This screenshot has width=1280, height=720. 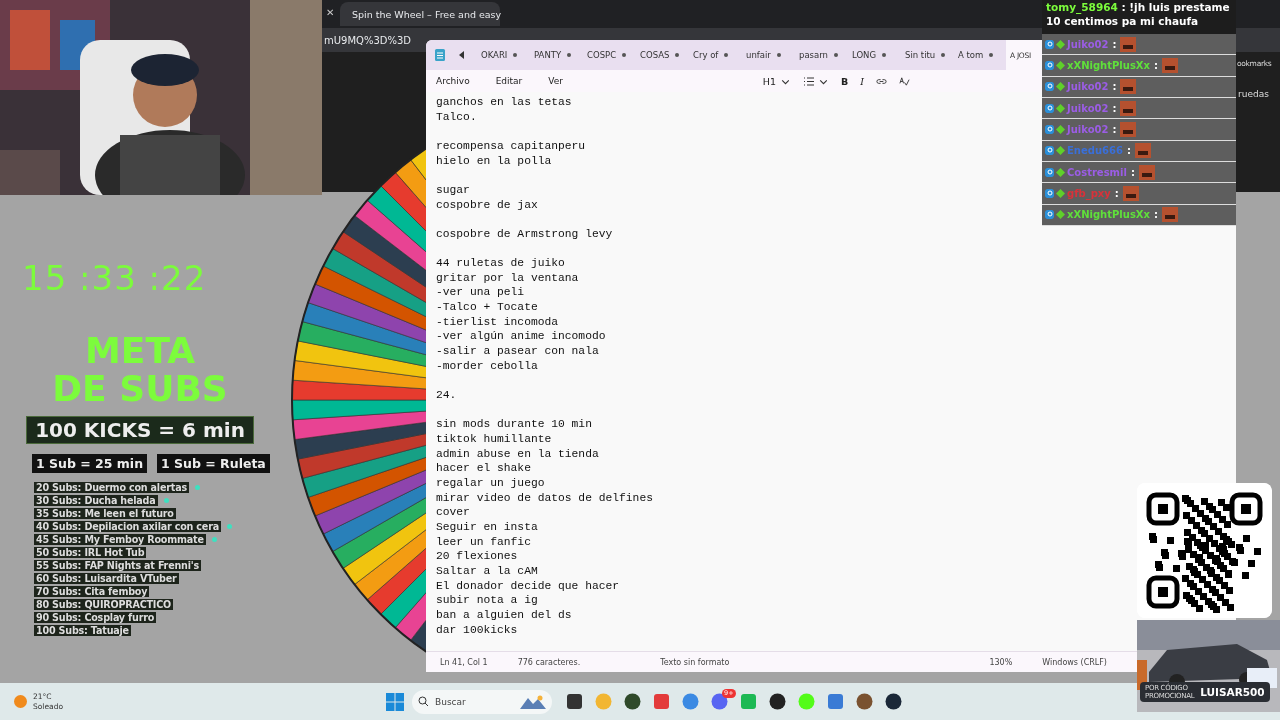 I want to click on close-icon: ✕, so click(x=330, y=12).